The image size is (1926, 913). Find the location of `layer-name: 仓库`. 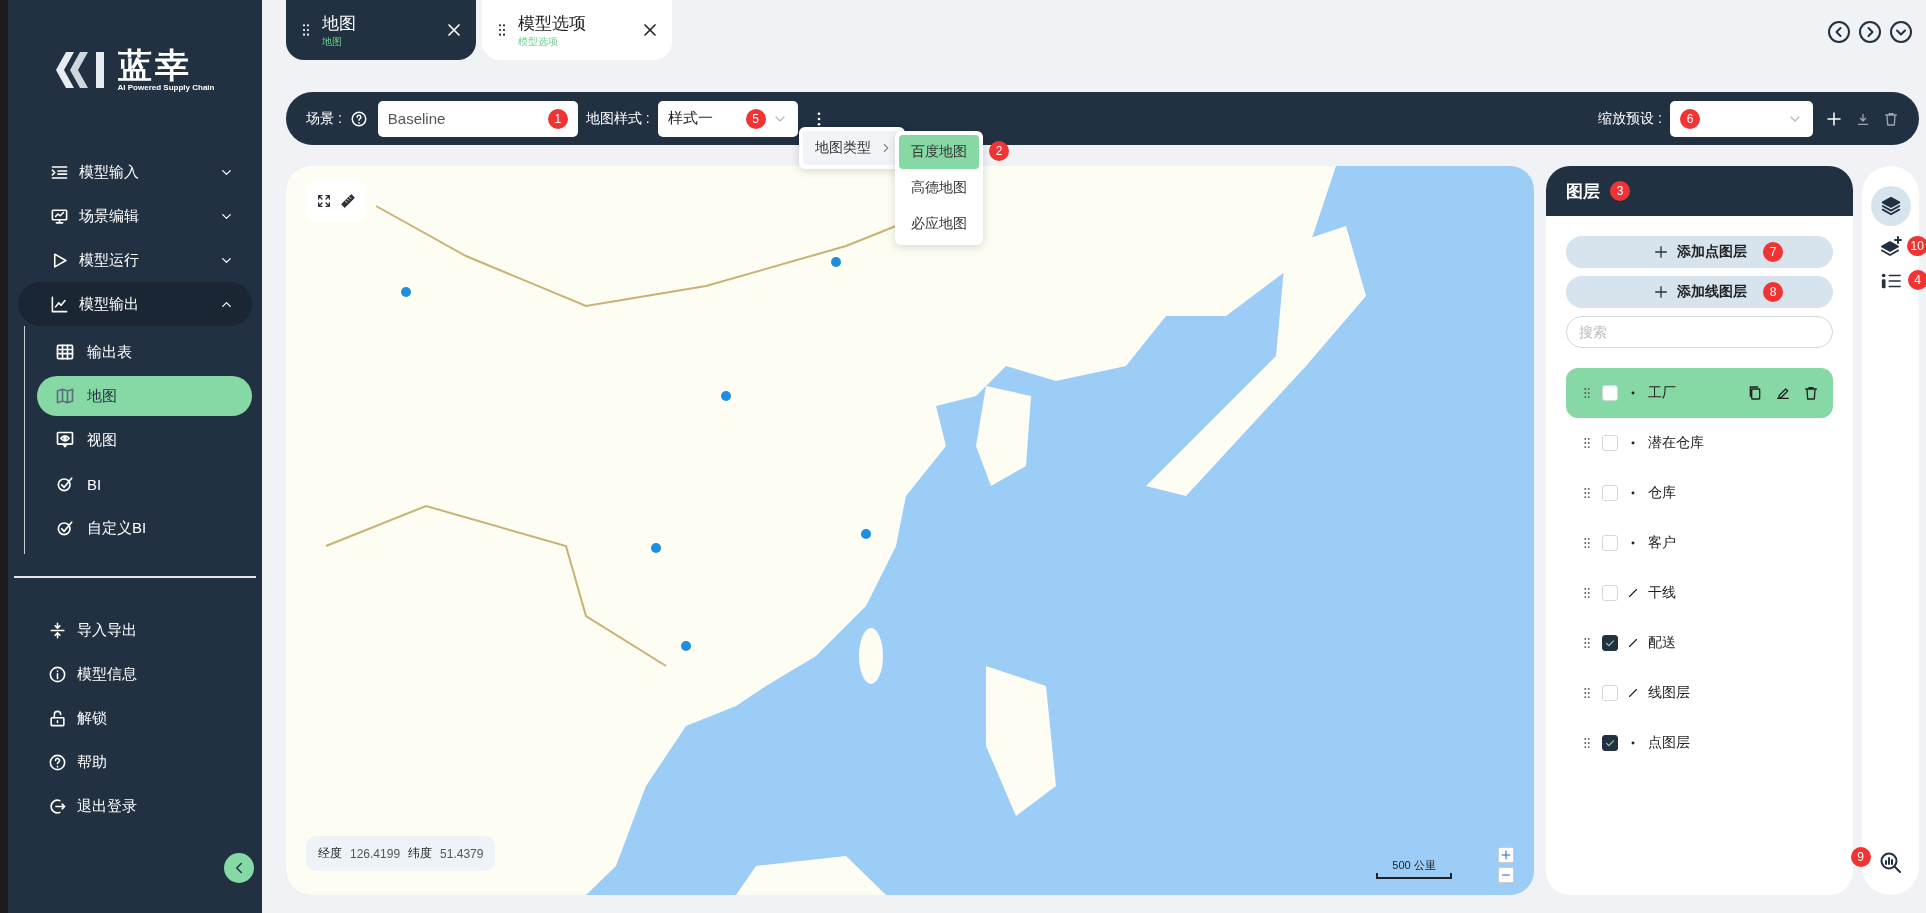

layer-name: 仓库 is located at coordinates (1662, 493).